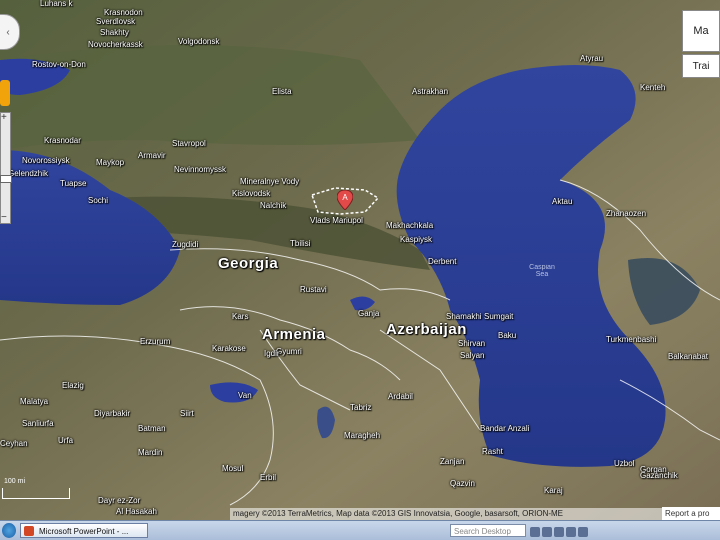 This screenshot has width=720, height=540. Describe the element at coordinates (369, 313) in the screenshot. I see `city-label: Ganja` at that location.